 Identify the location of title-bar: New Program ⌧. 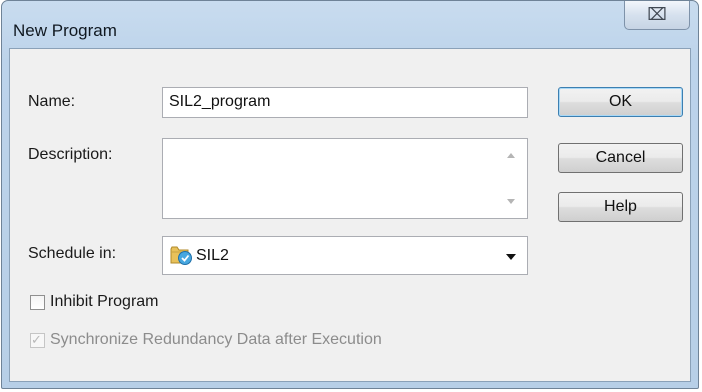
(350, 24).